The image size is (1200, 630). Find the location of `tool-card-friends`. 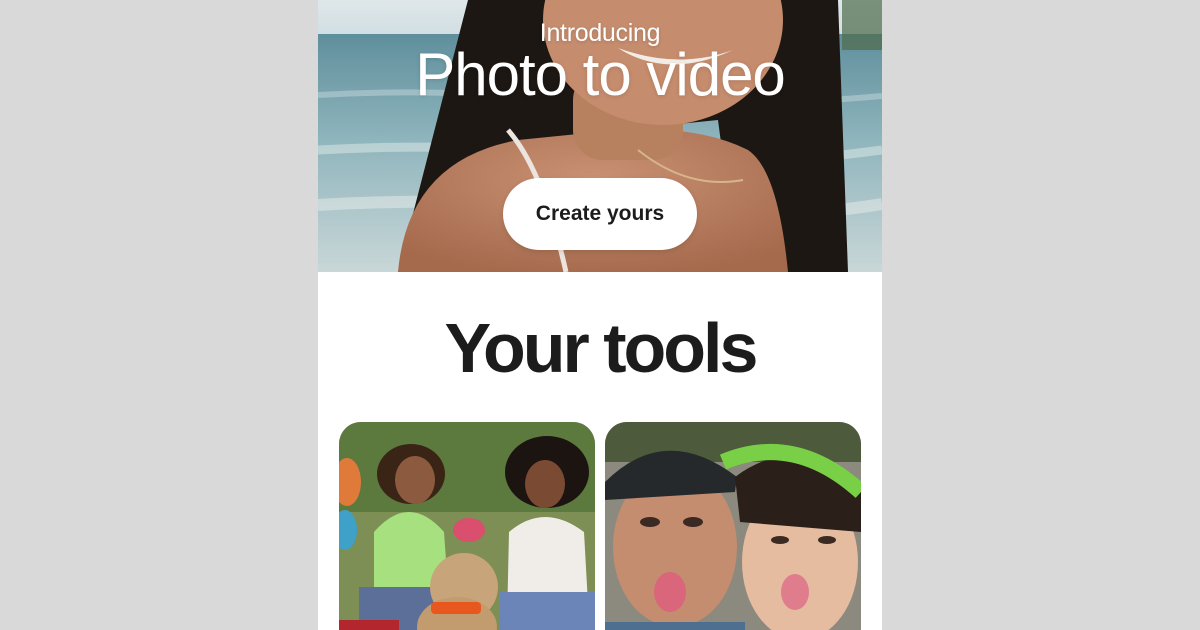

tool-card-friends is located at coordinates (467, 526).